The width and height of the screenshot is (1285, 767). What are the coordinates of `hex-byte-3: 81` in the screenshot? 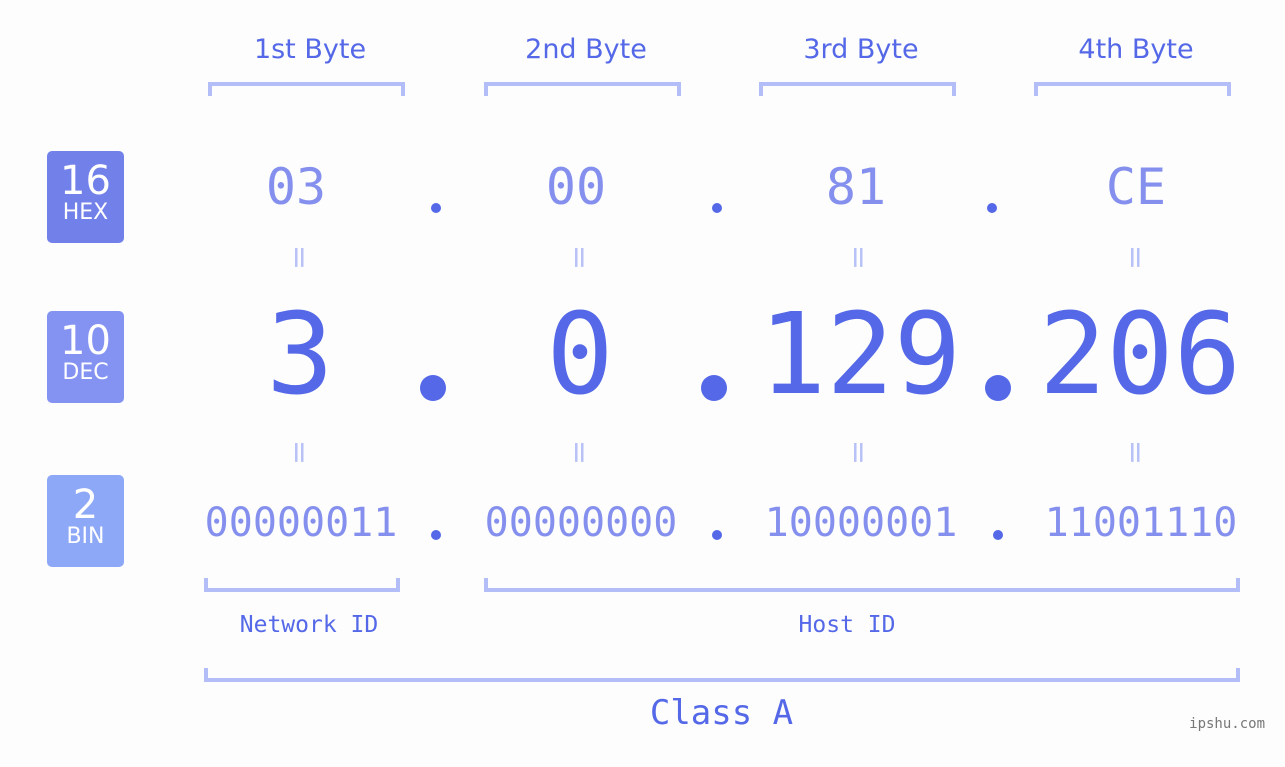 It's located at (856, 187).